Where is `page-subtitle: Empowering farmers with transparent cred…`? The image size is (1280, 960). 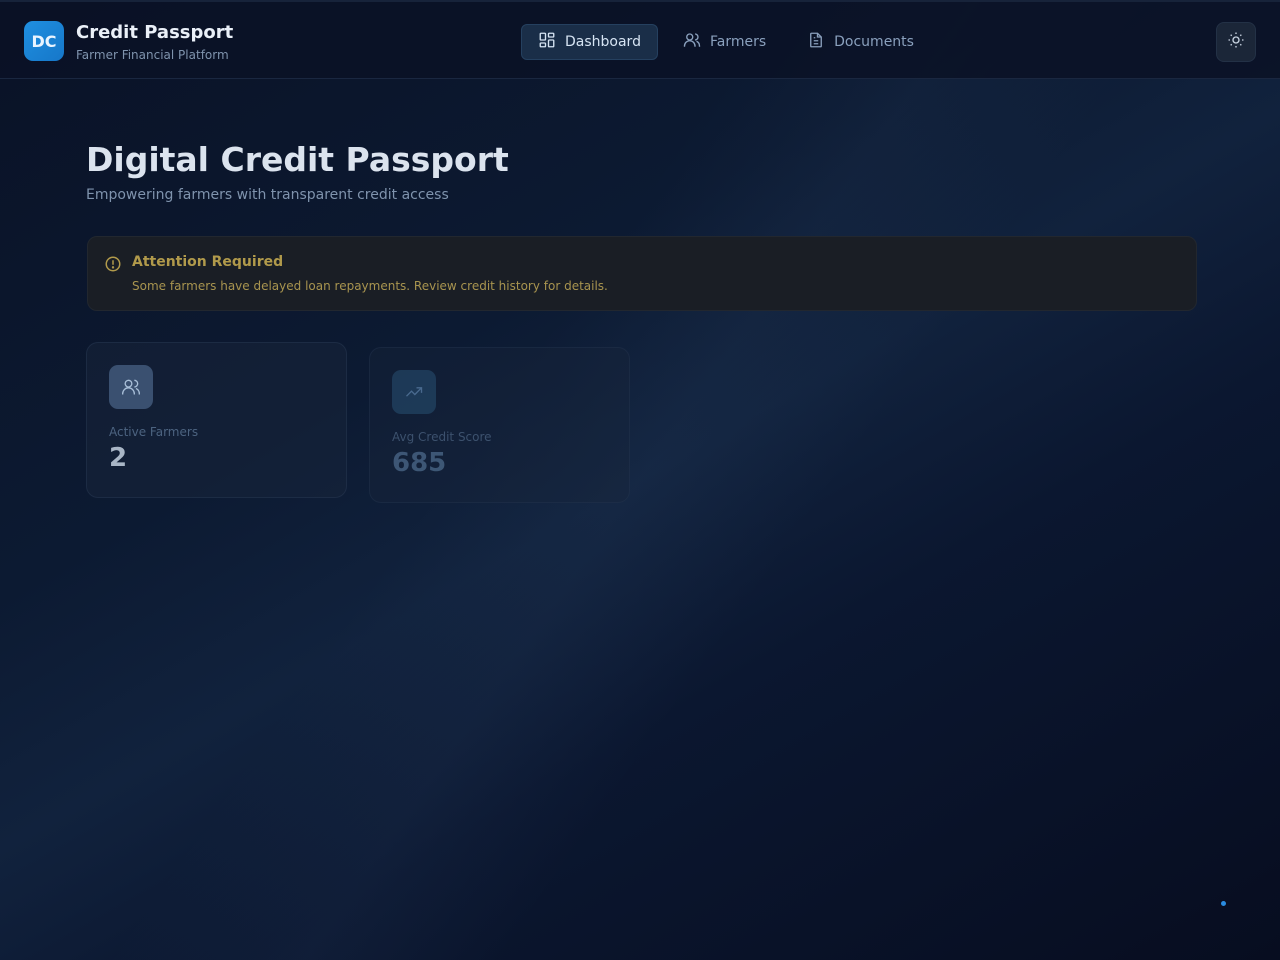
page-subtitle: Empowering farmers with transparent cred… is located at coordinates (267, 195).